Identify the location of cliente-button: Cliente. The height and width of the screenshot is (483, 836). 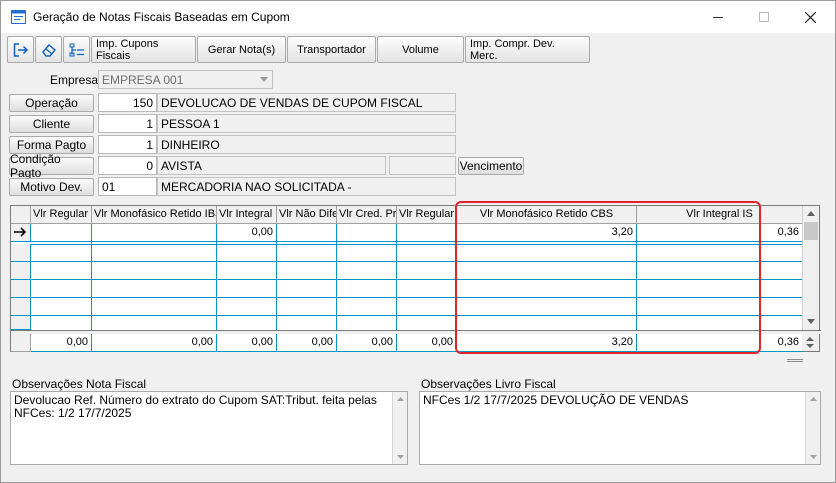
(51, 124).